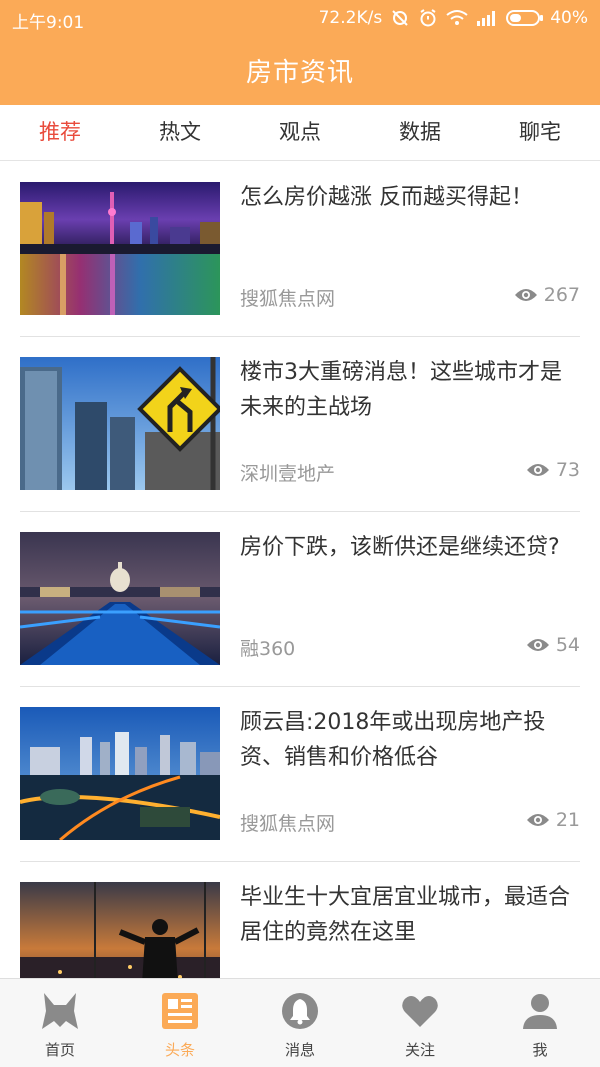  What do you see at coordinates (59, 1050) in the screenshot?
I see `nav-label: 首页` at bounding box center [59, 1050].